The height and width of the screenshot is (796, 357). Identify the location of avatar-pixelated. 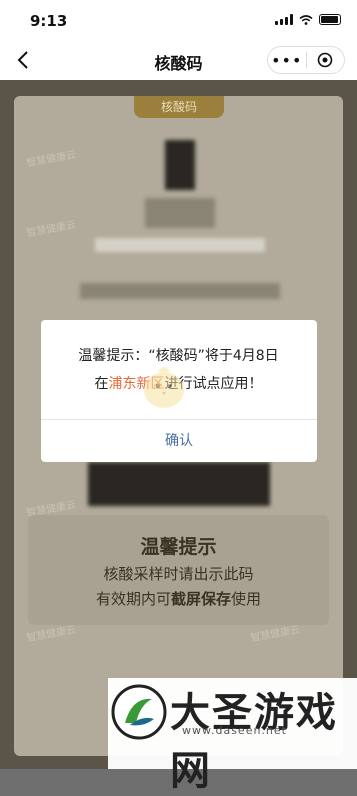
(180, 165).